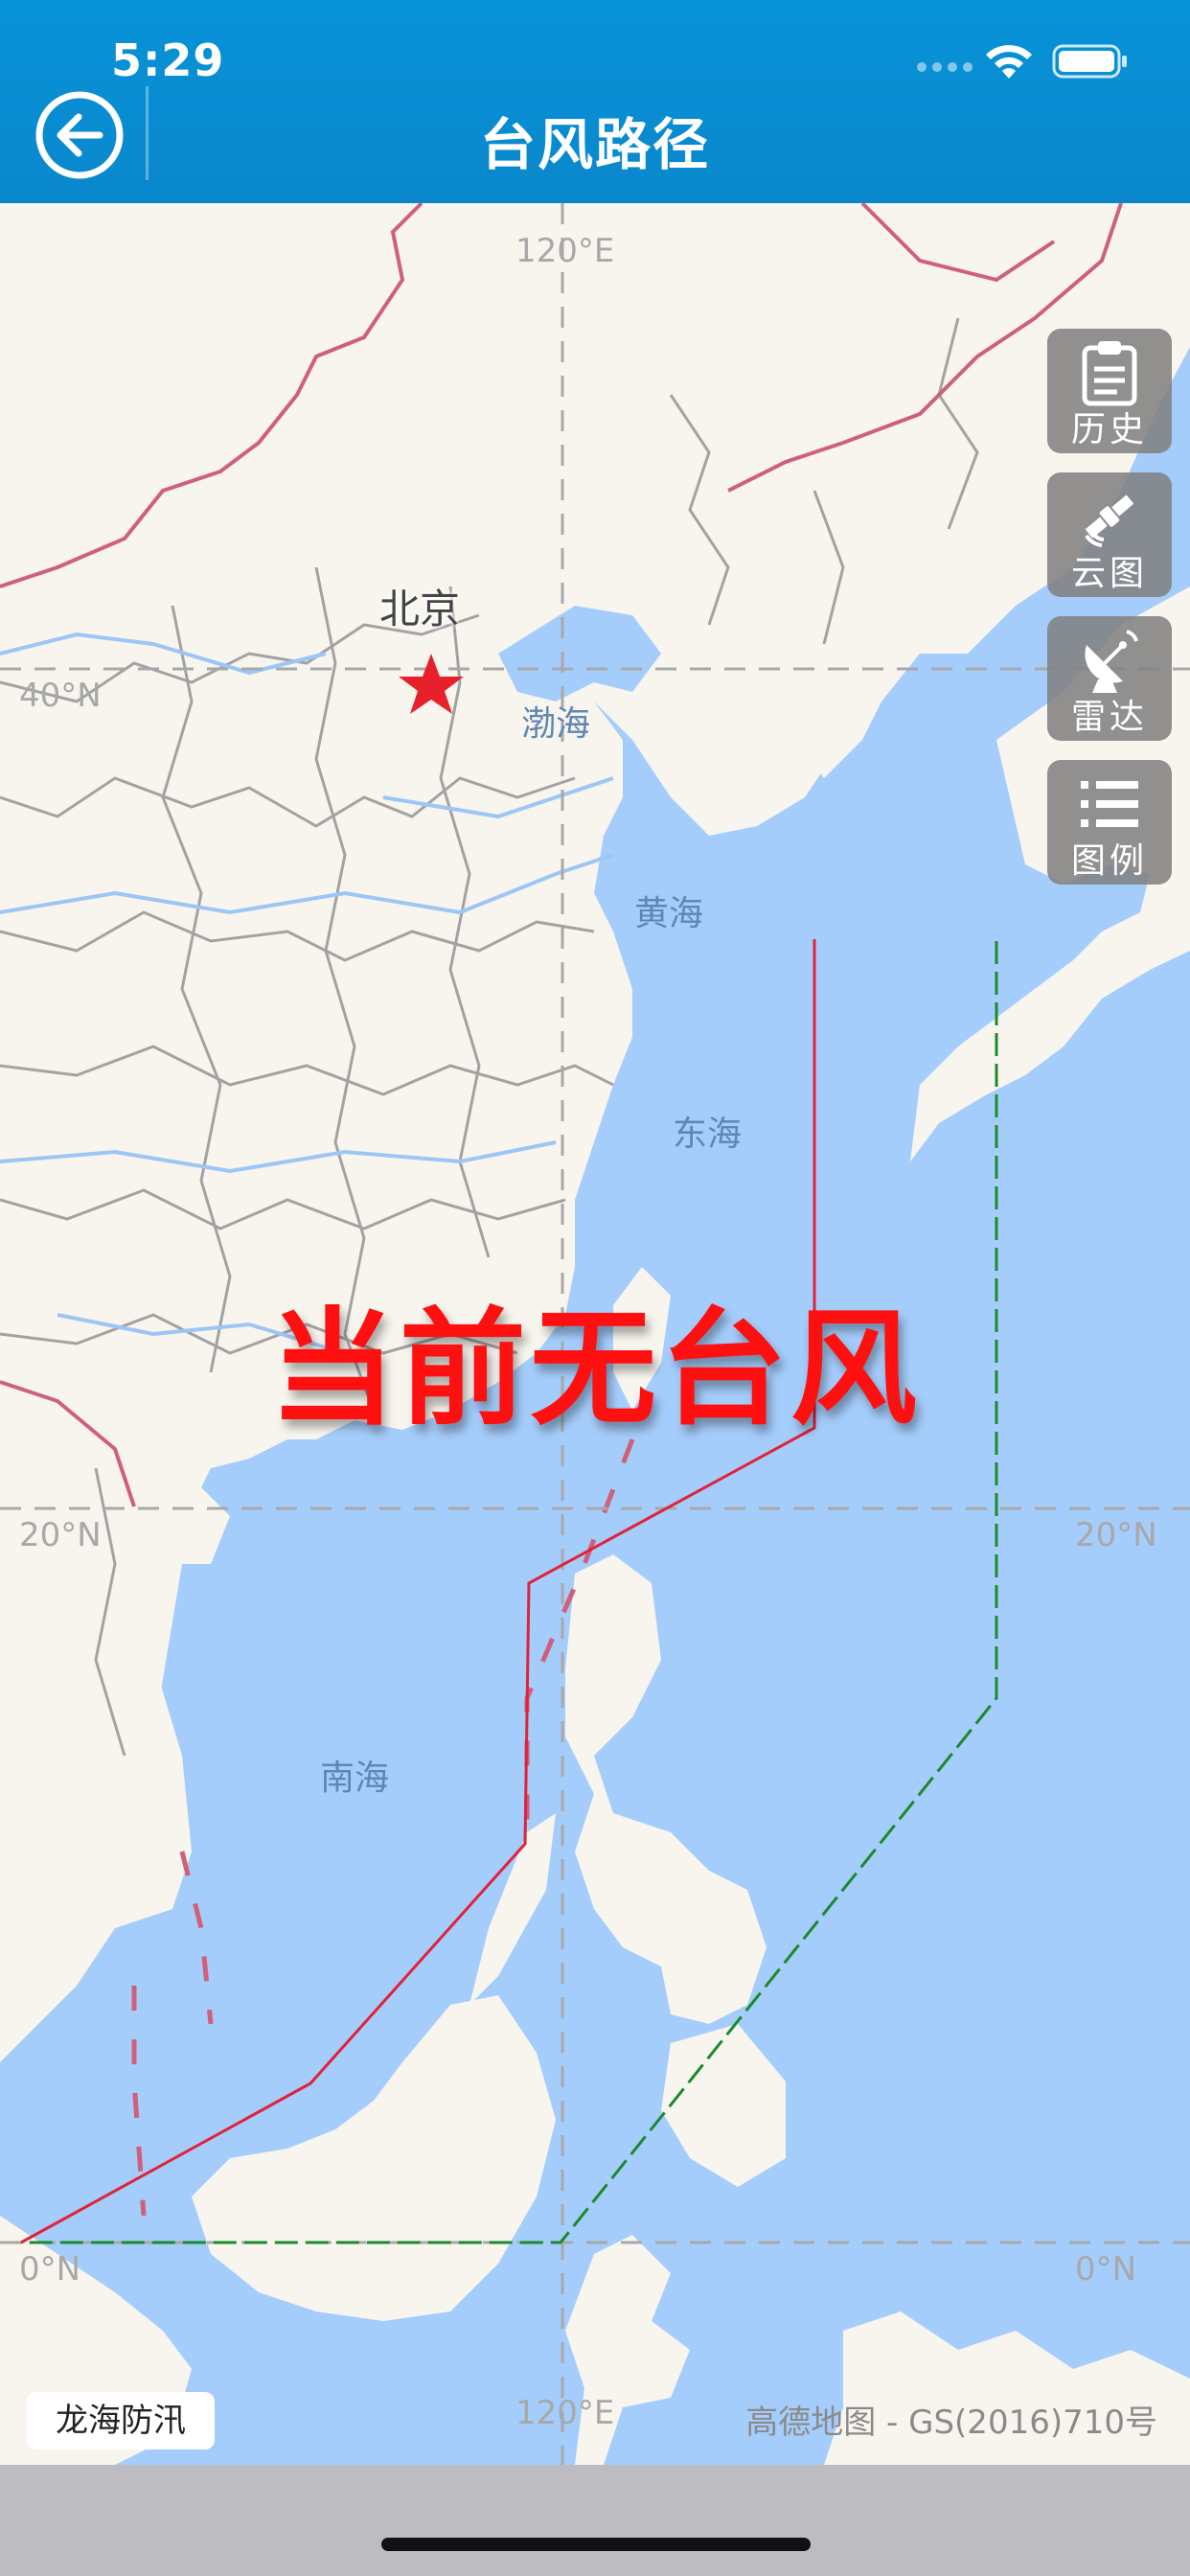 The width and height of the screenshot is (1190, 2576). What do you see at coordinates (512, 1909) in the screenshot?
I see `land-palawan` at bounding box center [512, 1909].